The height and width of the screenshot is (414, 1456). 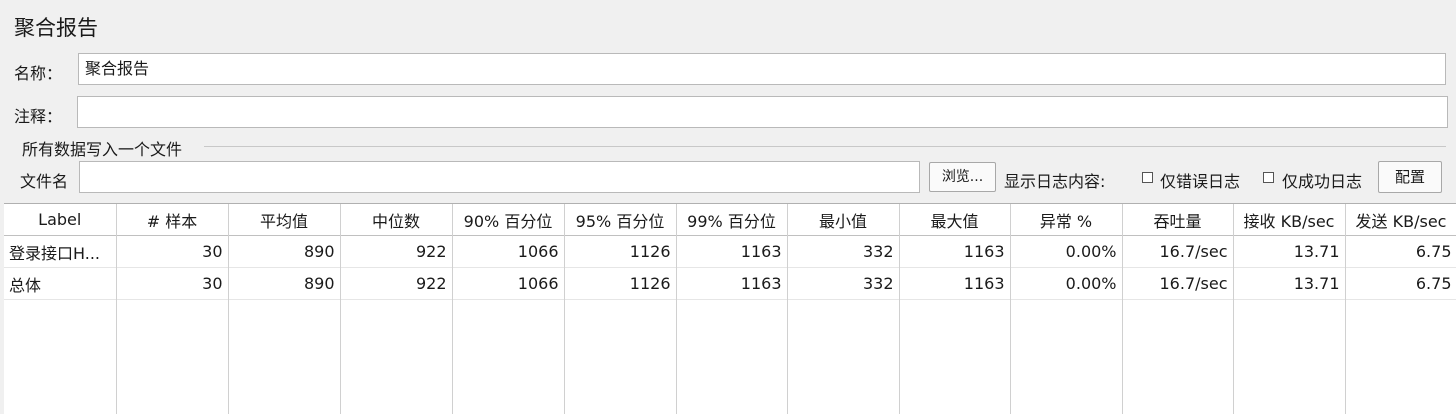 What do you see at coordinates (825, 146) in the screenshot?
I see `file-group-divider` at bounding box center [825, 146].